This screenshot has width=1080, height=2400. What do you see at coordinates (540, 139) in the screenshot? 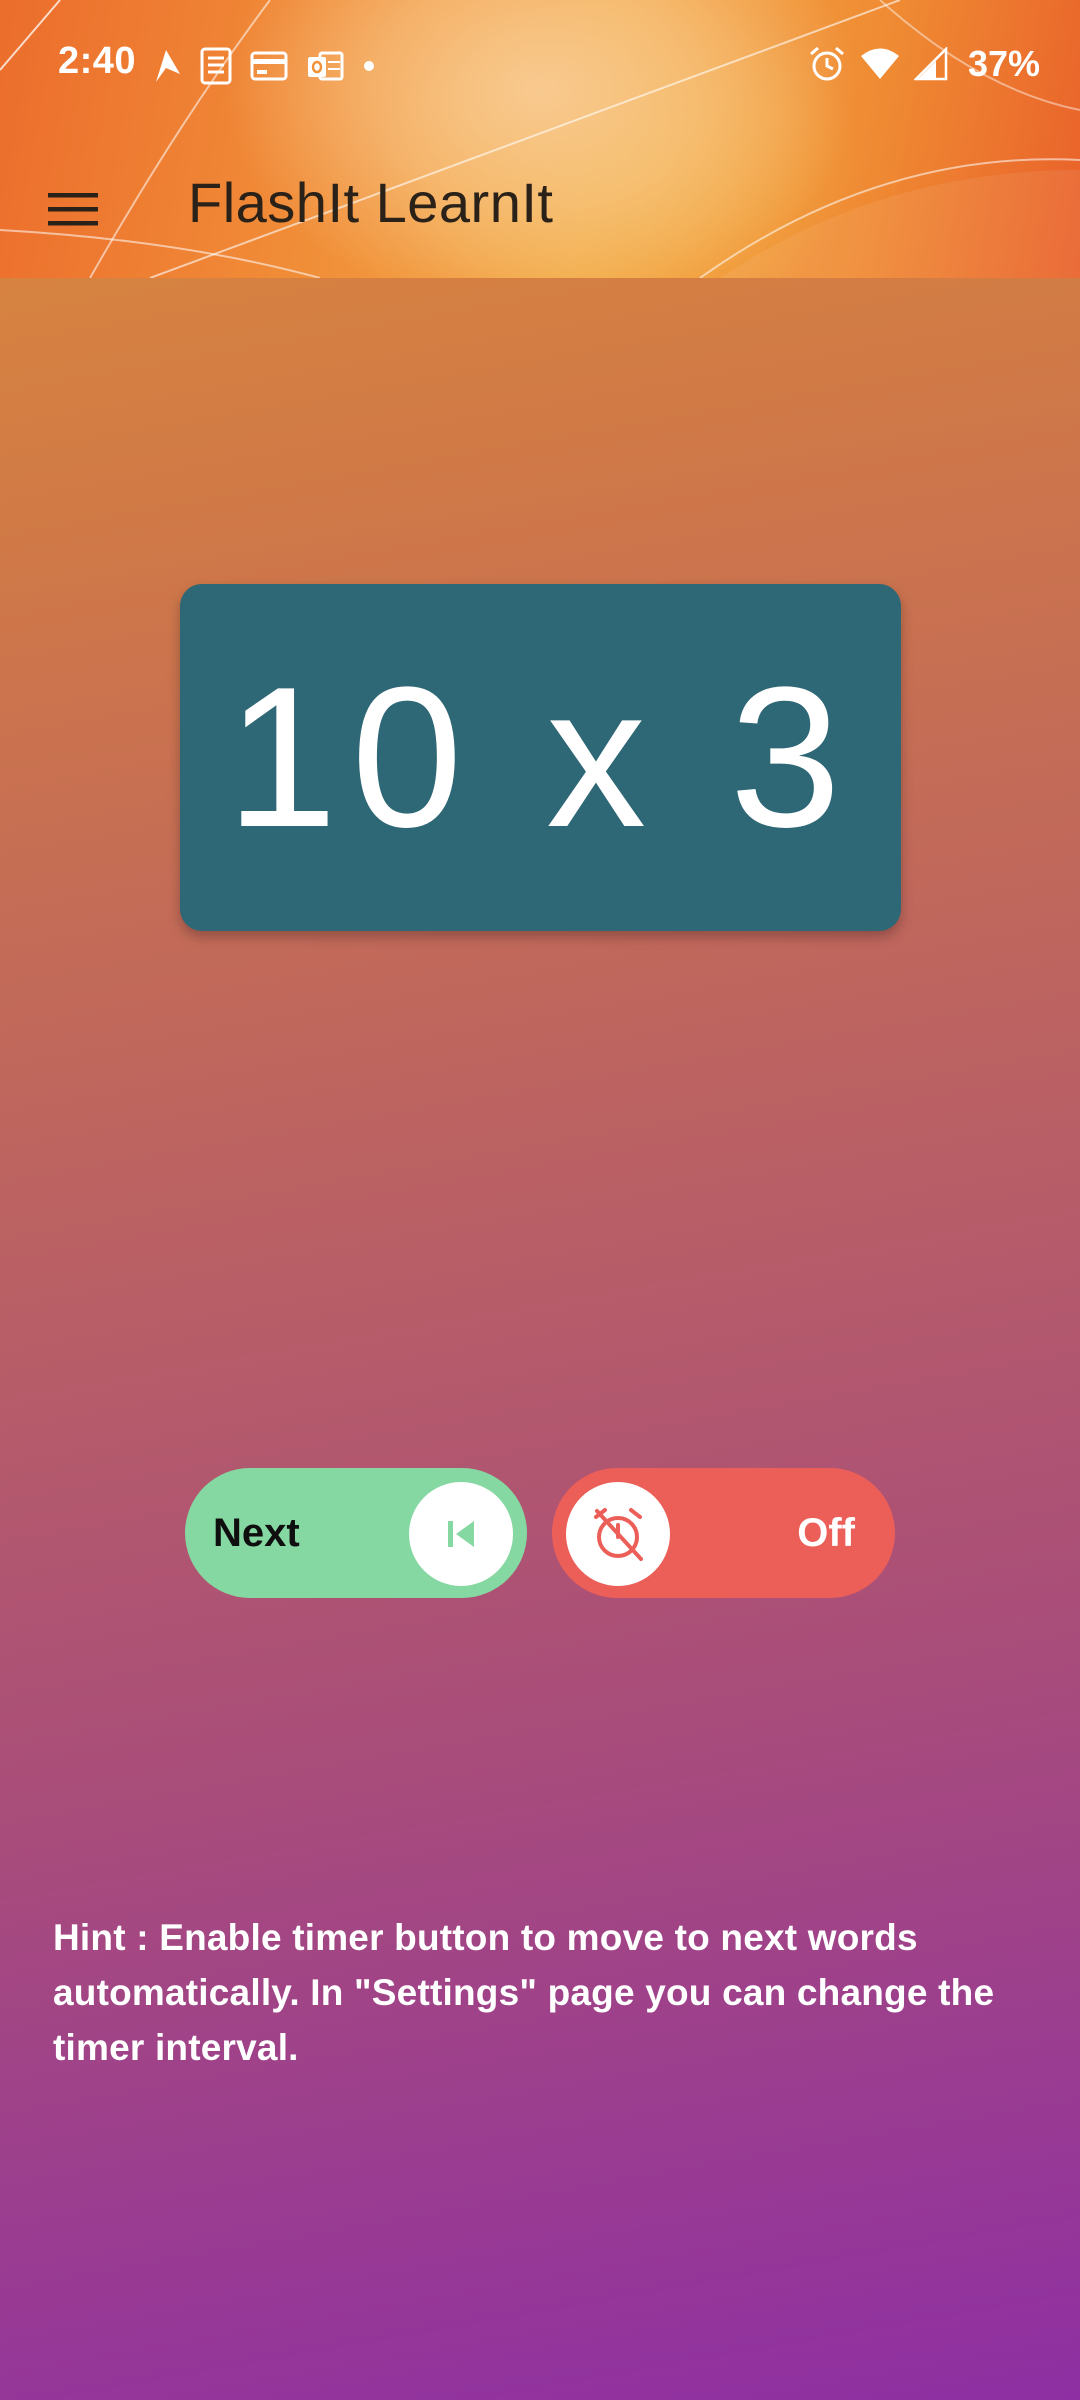
I see `app-header: 2:40 37% FlashIt LearnIt` at bounding box center [540, 139].